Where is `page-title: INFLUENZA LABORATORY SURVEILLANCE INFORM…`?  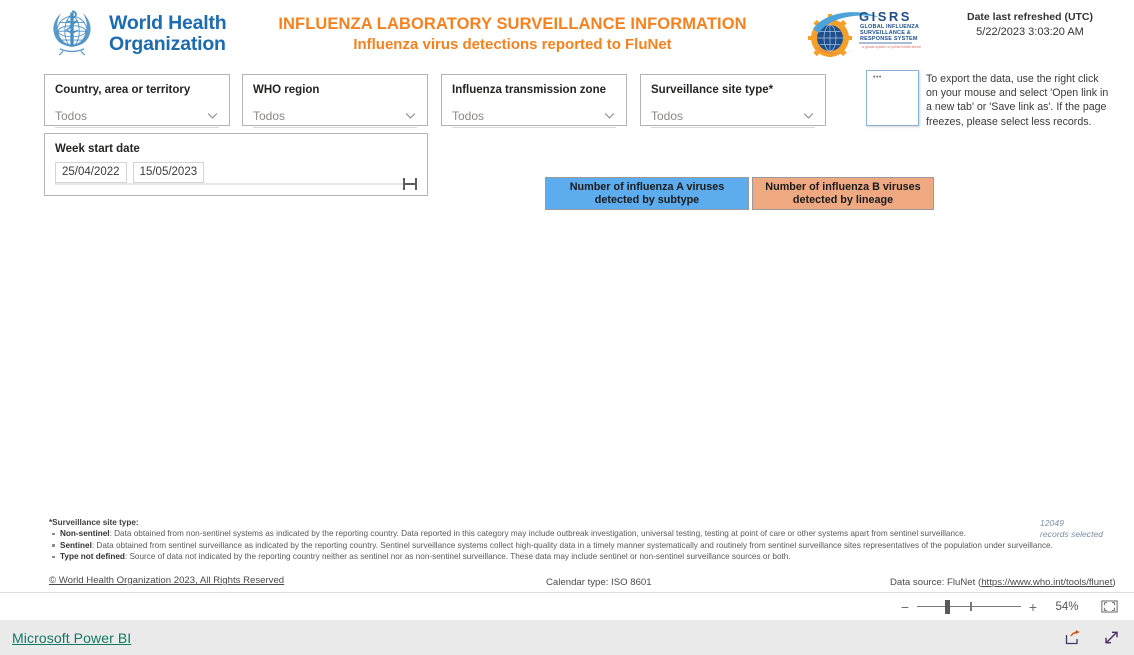 page-title: INFLUENZA LABORATORY SURVEILLANCE INFORM… is located at coordinates (512, 34).